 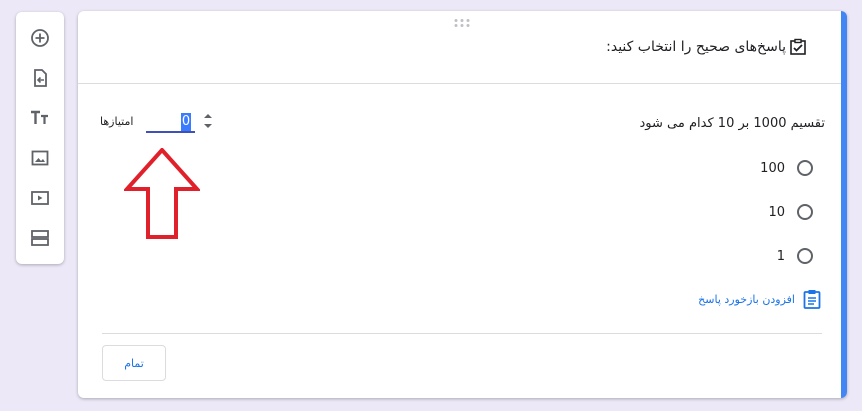 I want to click on points-stepper-icon, so click(x=208, y=121).